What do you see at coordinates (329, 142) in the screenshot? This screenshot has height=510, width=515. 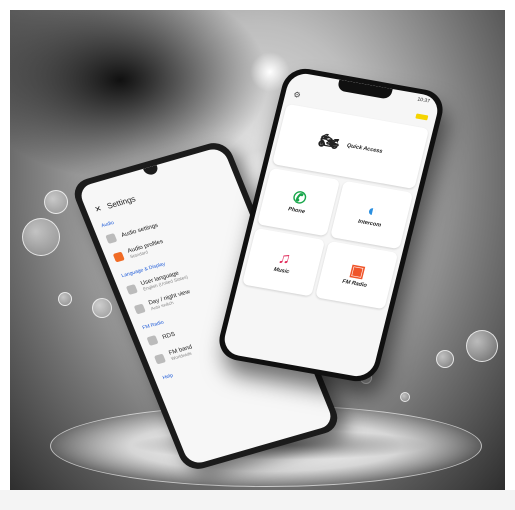 I see `motorcycle-icon: 🏍` at bounding box center [329, 142].